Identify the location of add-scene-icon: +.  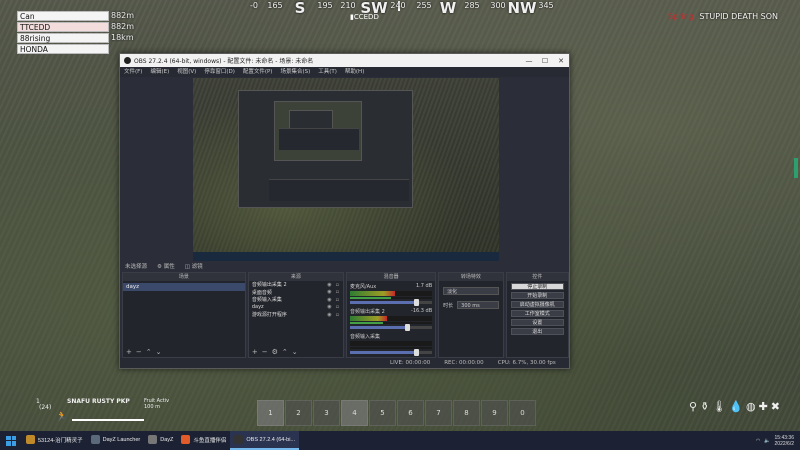
(129, 352).